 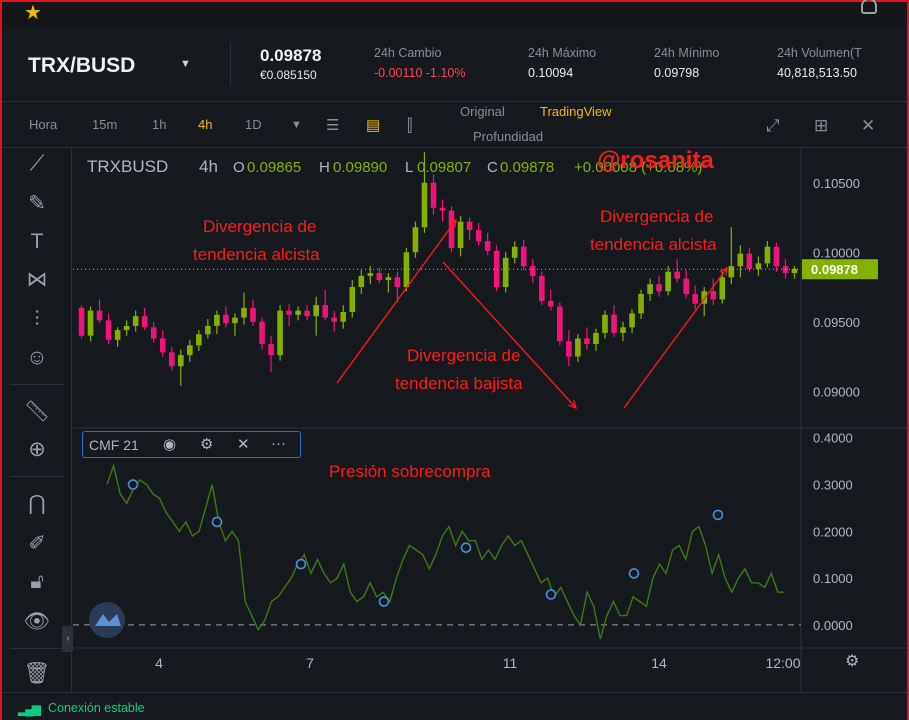 What do you see at coordinates (420, 63) in the screenshot?
I see `stat-24h-change: 24h Cambio -0.00110 -1.10%` at bounding box center [420, 63].